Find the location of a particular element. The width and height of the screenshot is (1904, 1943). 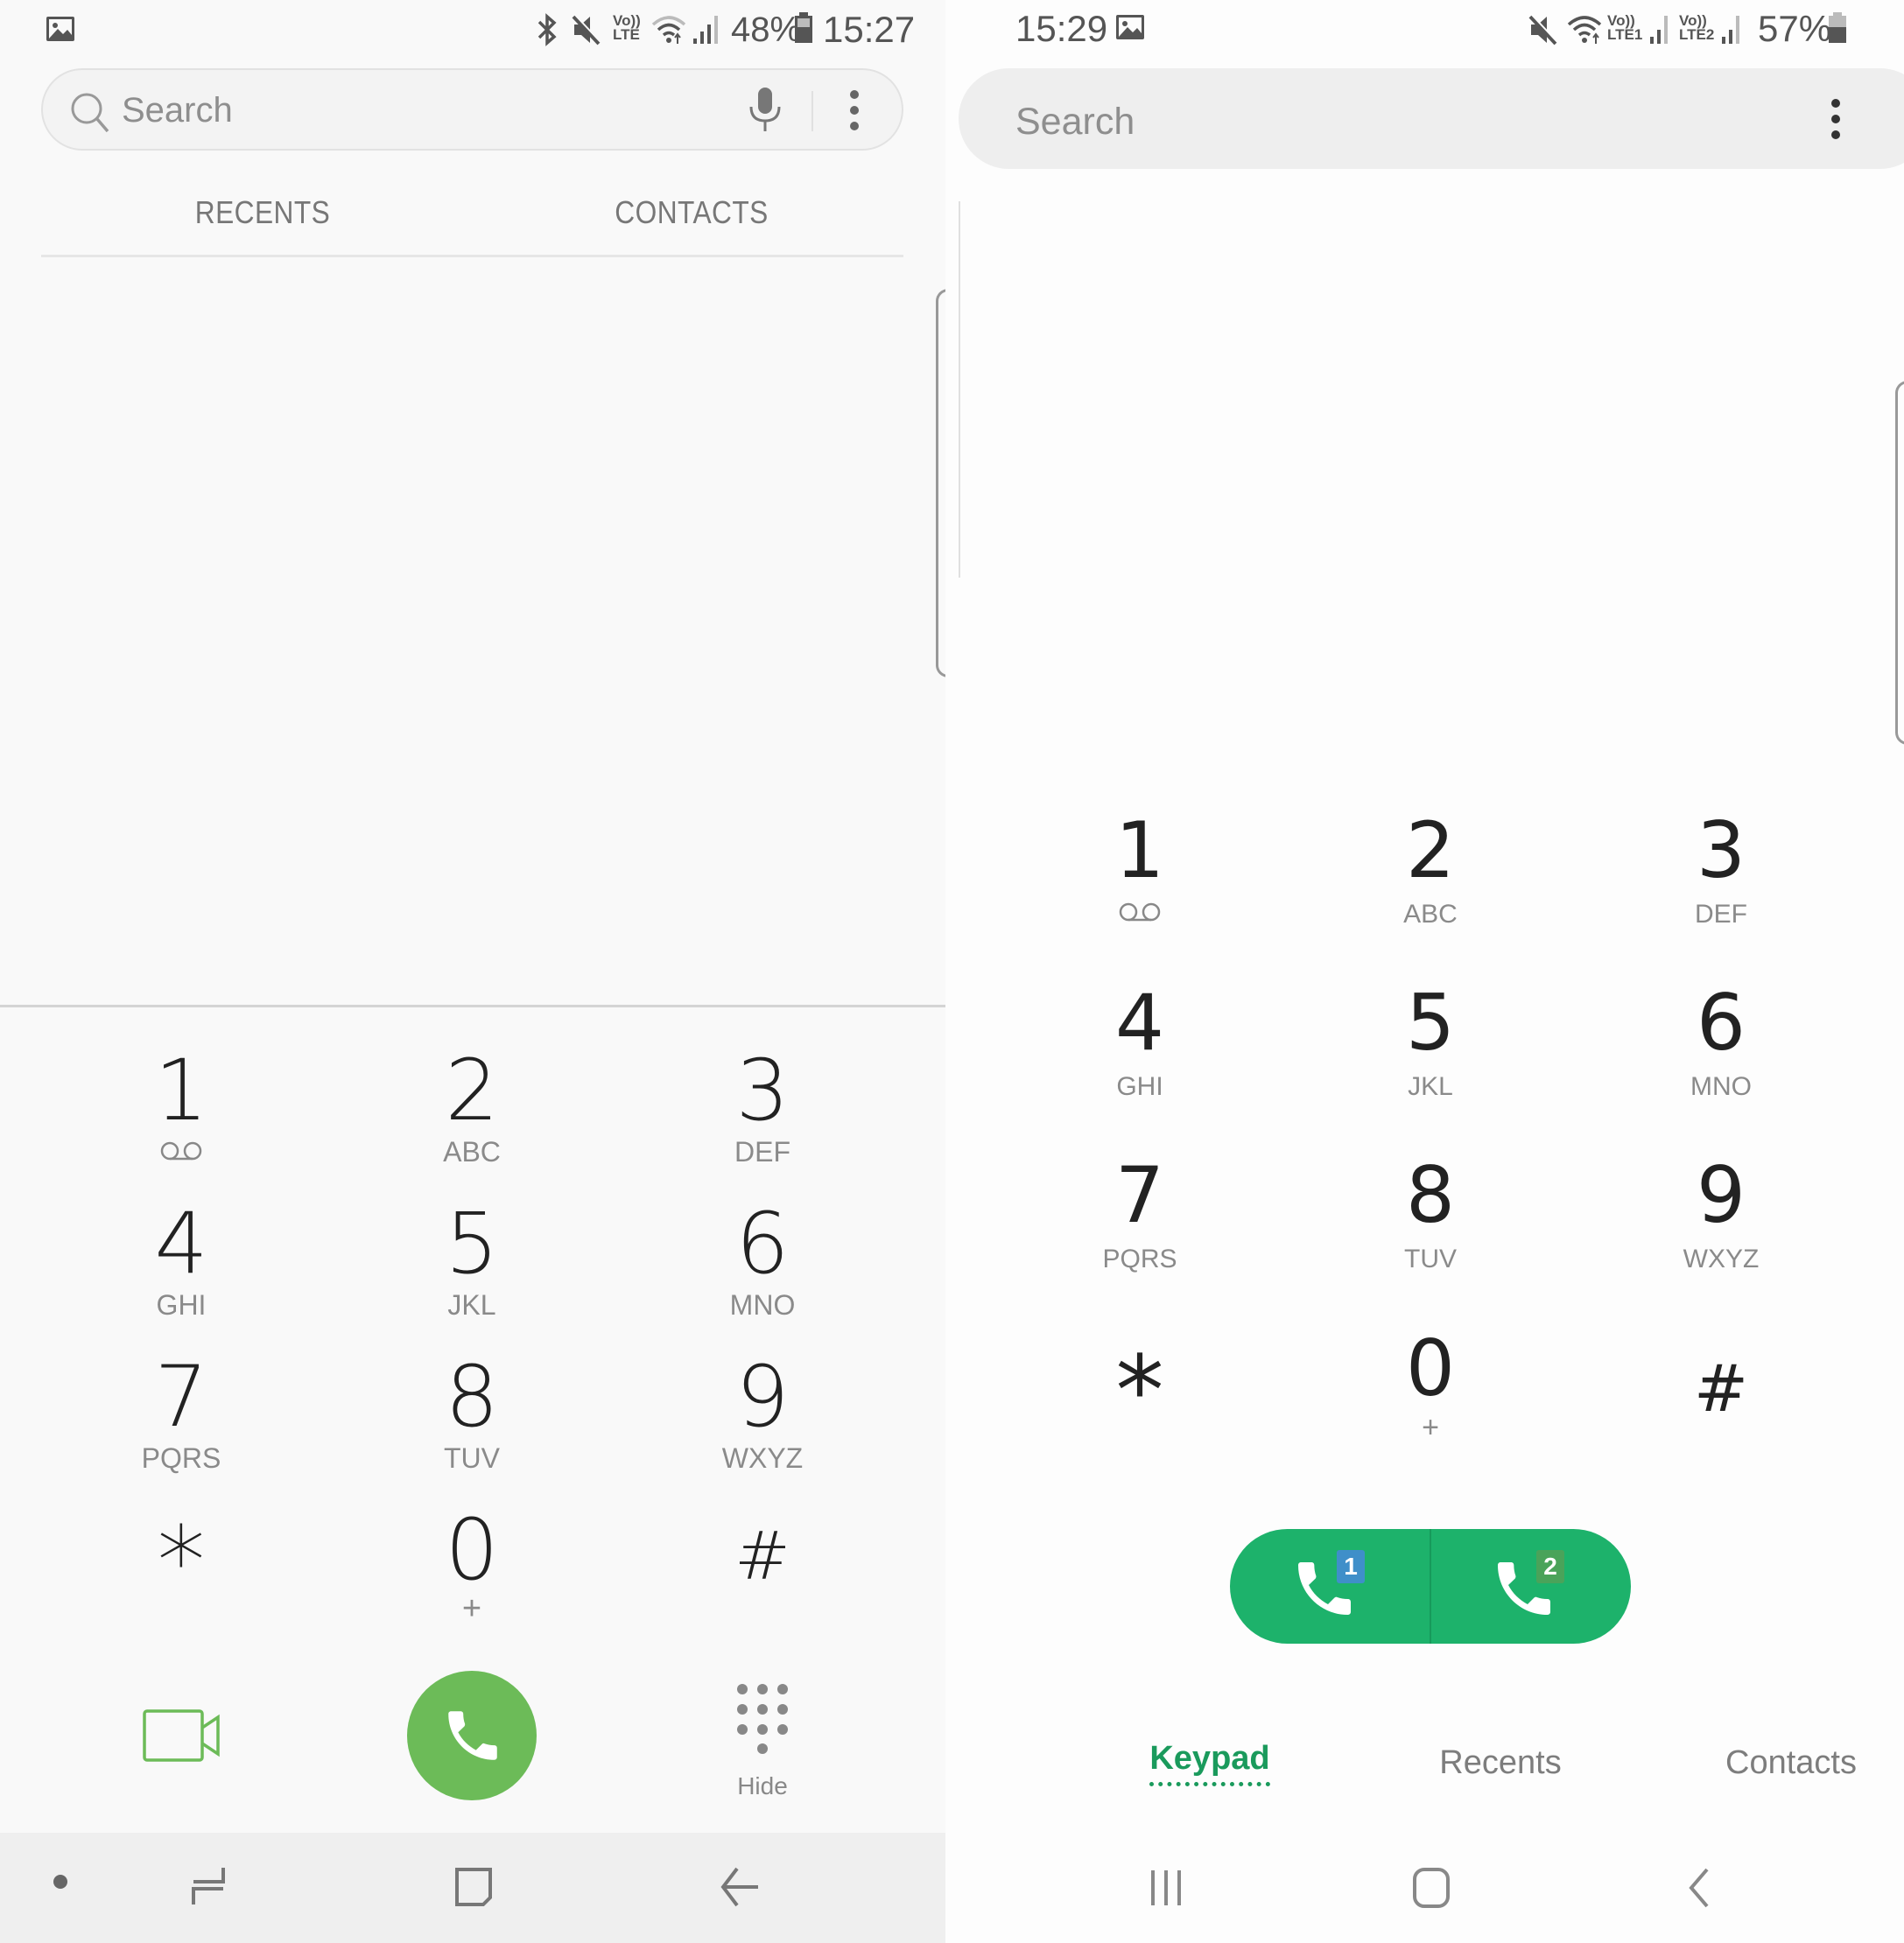

key-letters: WXYZ is located at coordinates (1721, 1259).